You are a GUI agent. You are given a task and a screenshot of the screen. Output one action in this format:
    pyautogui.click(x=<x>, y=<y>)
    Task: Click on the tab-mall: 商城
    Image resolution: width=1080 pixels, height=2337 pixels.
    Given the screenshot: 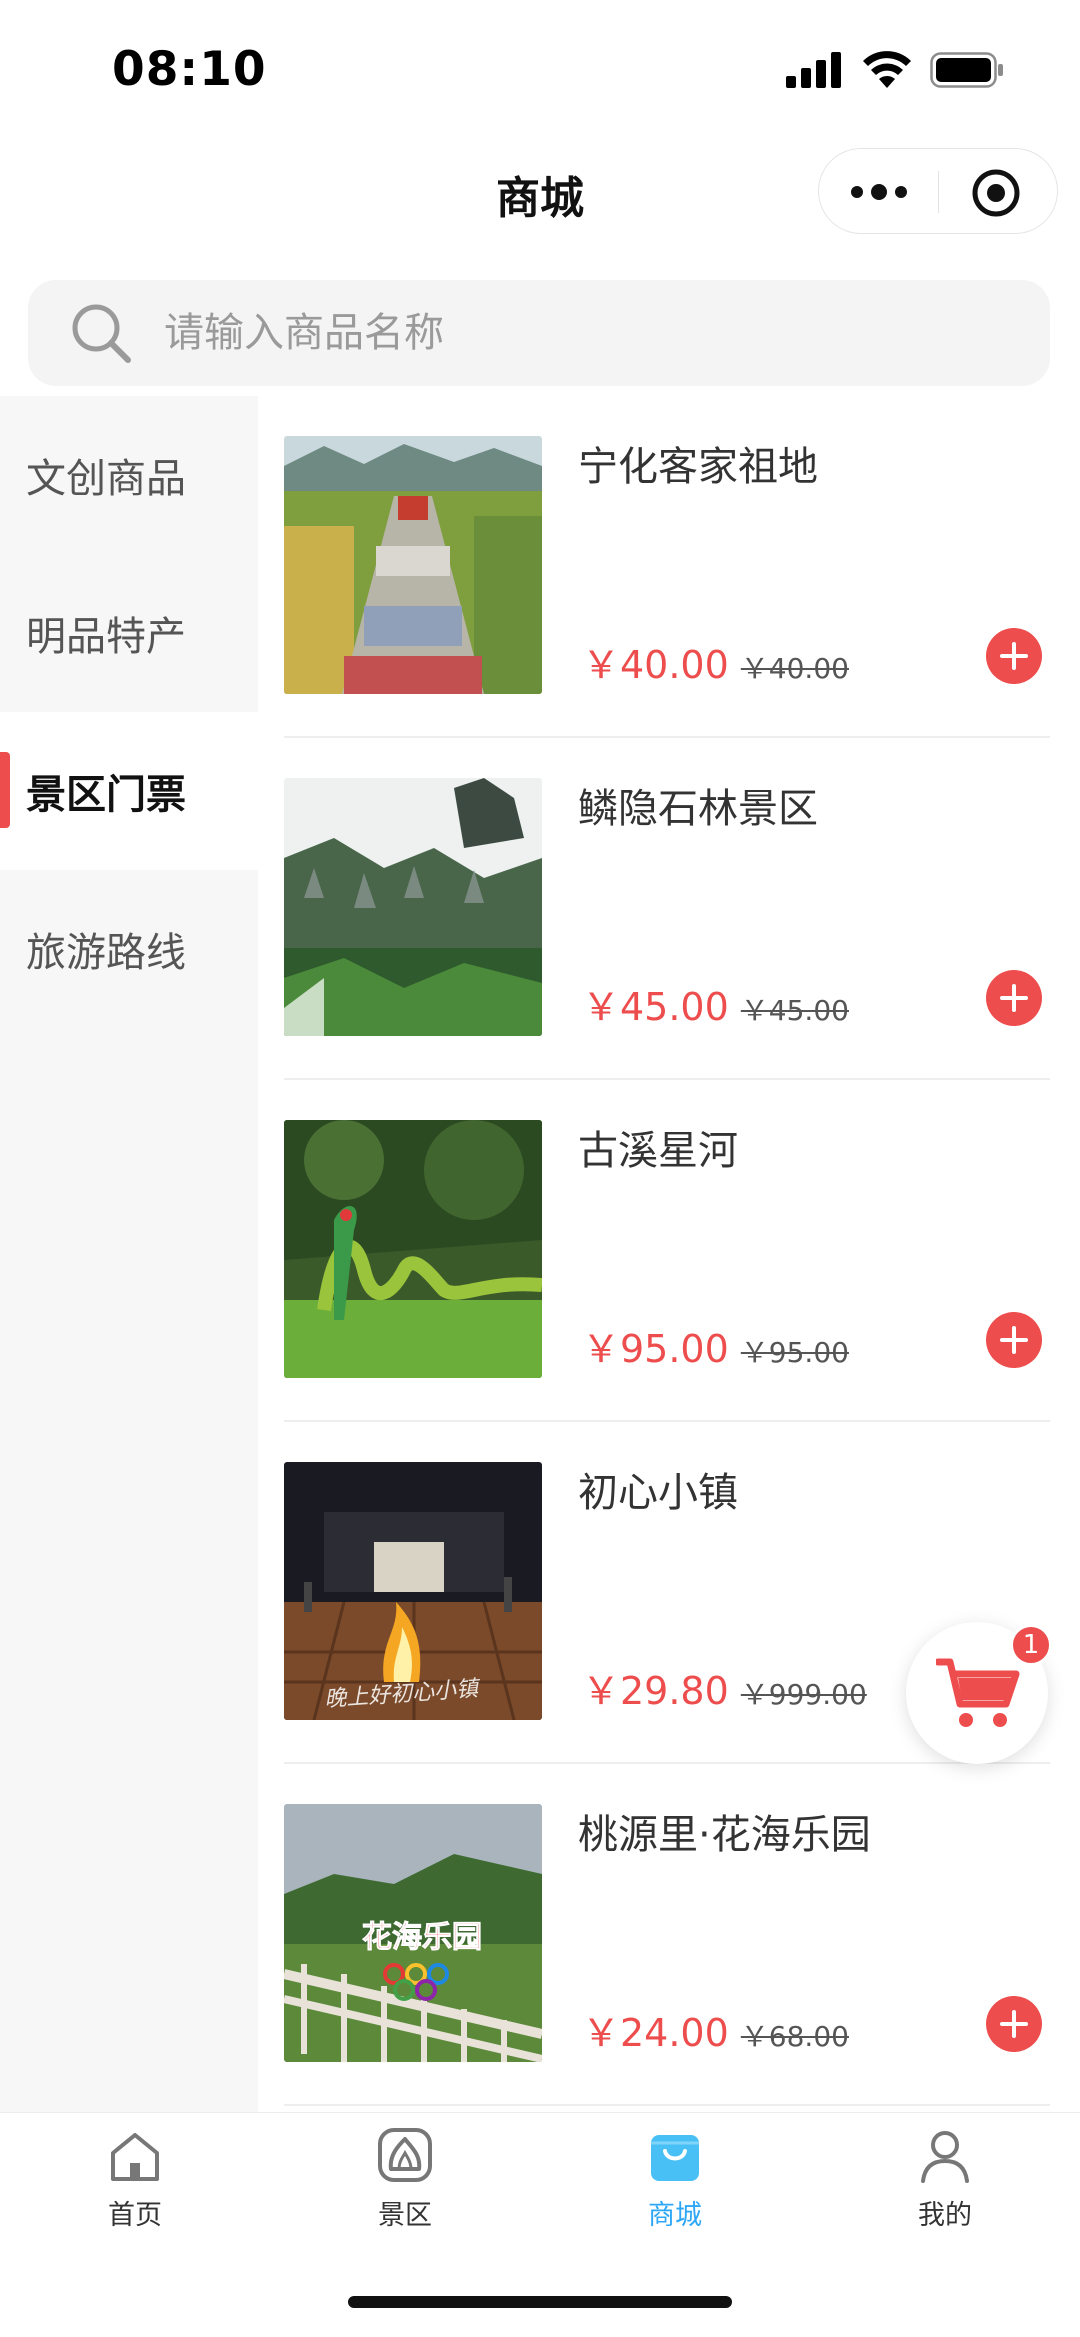 What is the action you would take?
    pyautogui.click(x=675, y=2178)
    